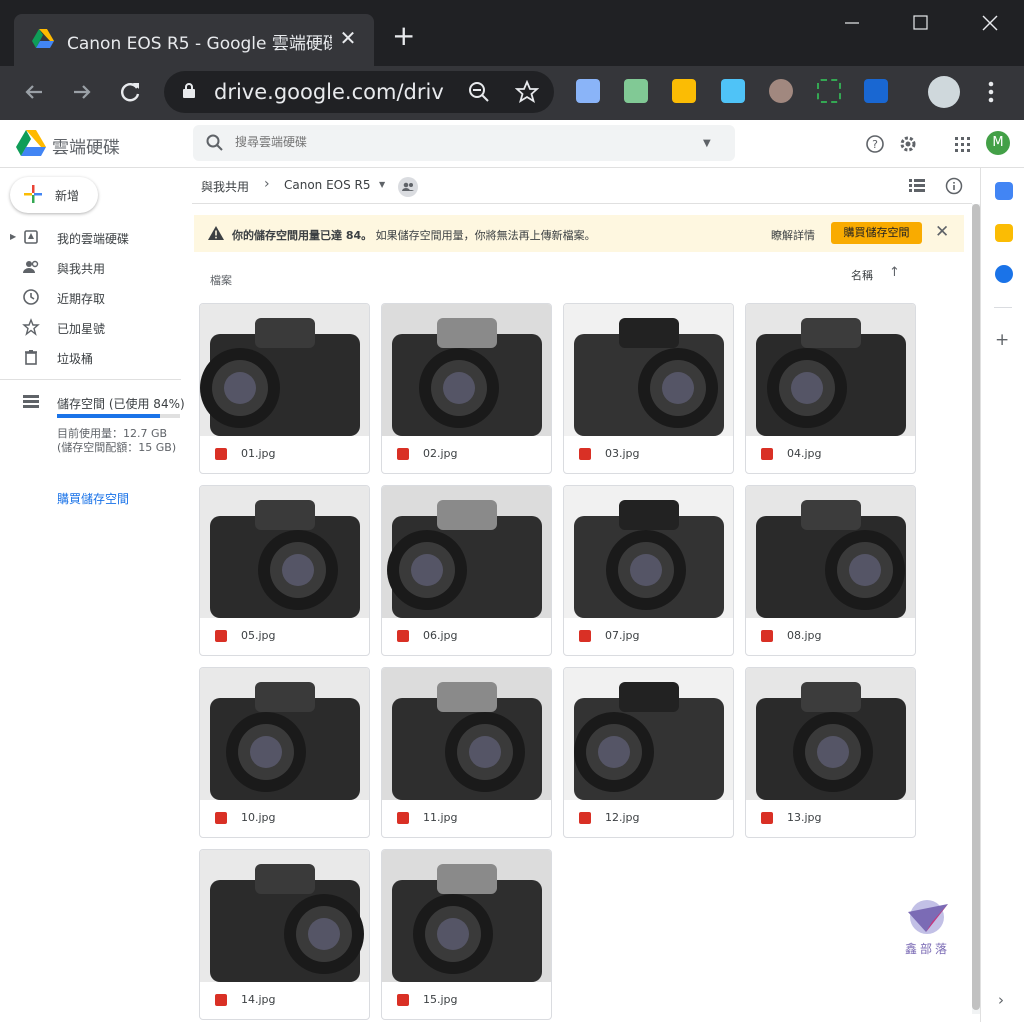 This screenshot has height=1022, width=1024. What do you see at coordinates (707, 143) in the screenshot?
I see `search-options-icon: ▼` at bounding box center [707, 143].